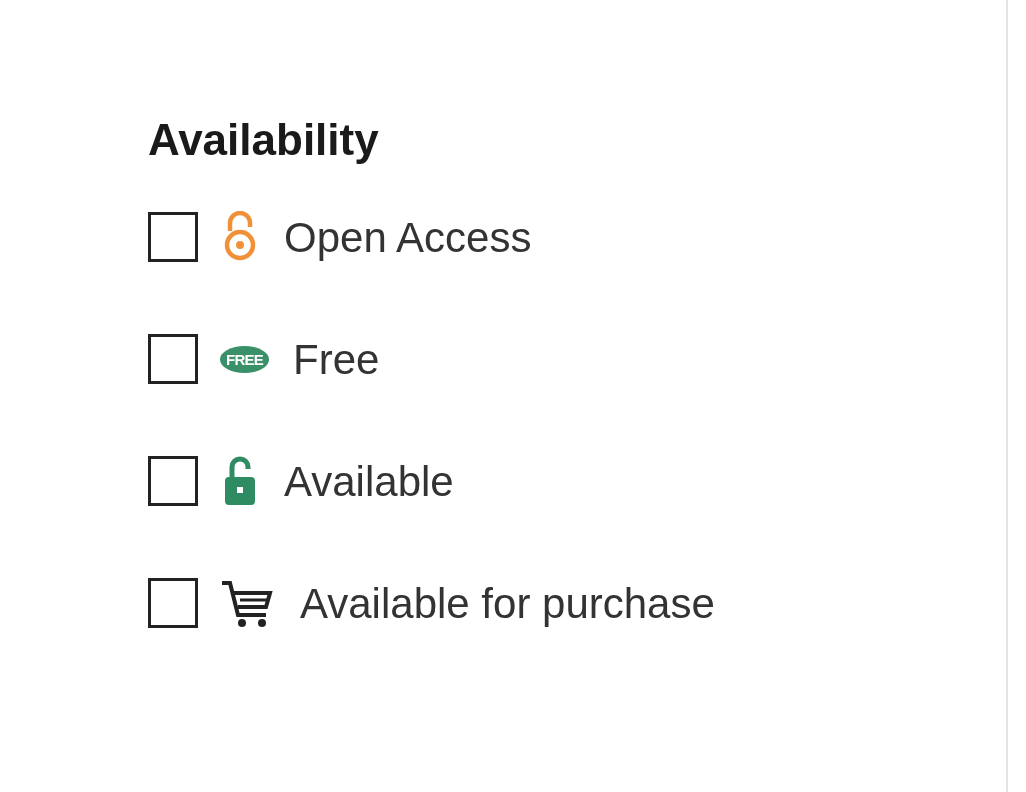 This screenshot has height=792, width=1026. I want to click on section-heading: Availability, so click(264, 140).